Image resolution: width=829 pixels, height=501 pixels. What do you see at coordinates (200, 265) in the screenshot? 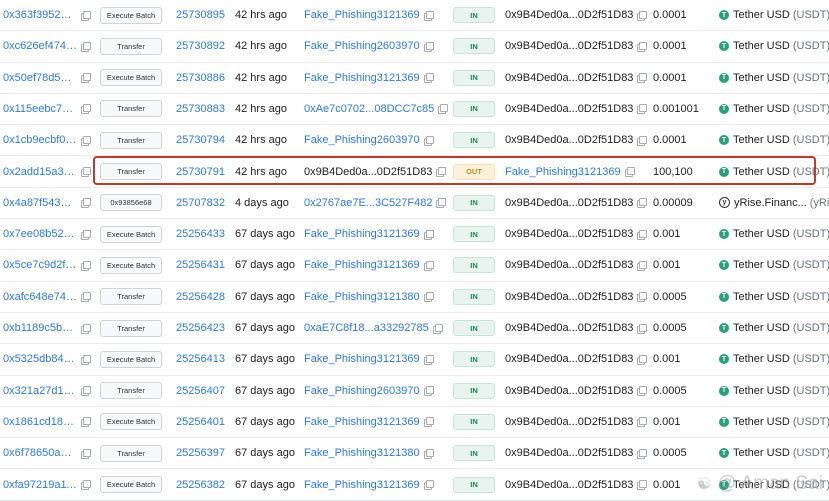
I see `block-link: 25256431` at bounding box center [200, 265].